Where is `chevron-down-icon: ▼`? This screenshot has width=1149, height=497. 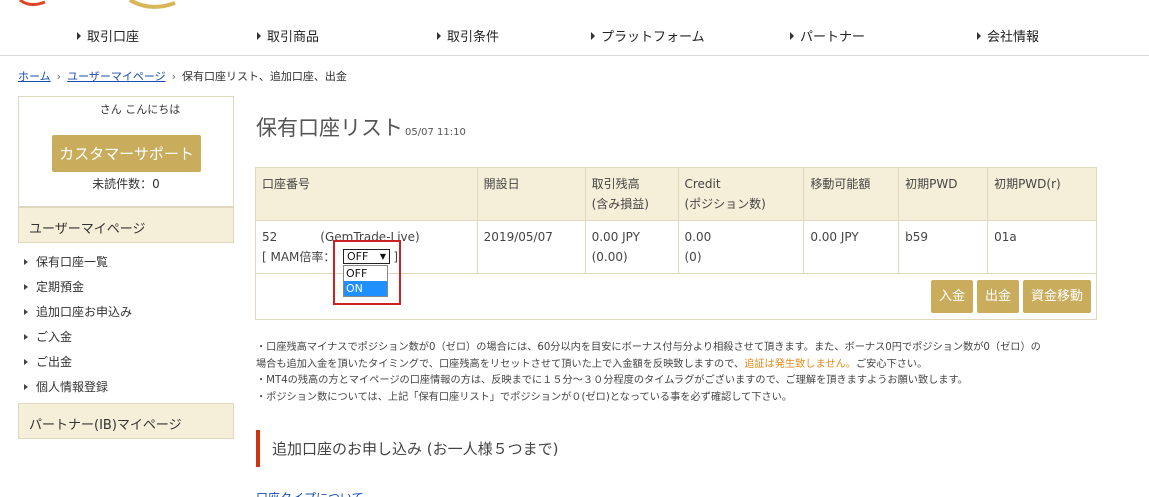 chevron-down-icon: ▼ is located at coordinates (382, 256).